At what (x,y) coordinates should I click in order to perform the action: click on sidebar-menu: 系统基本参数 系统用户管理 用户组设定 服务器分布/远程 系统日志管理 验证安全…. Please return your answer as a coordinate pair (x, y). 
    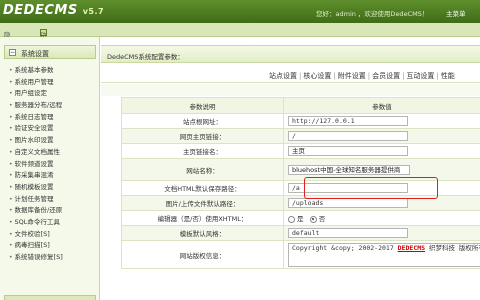
    Looking at the image, I should click on (36, 164).